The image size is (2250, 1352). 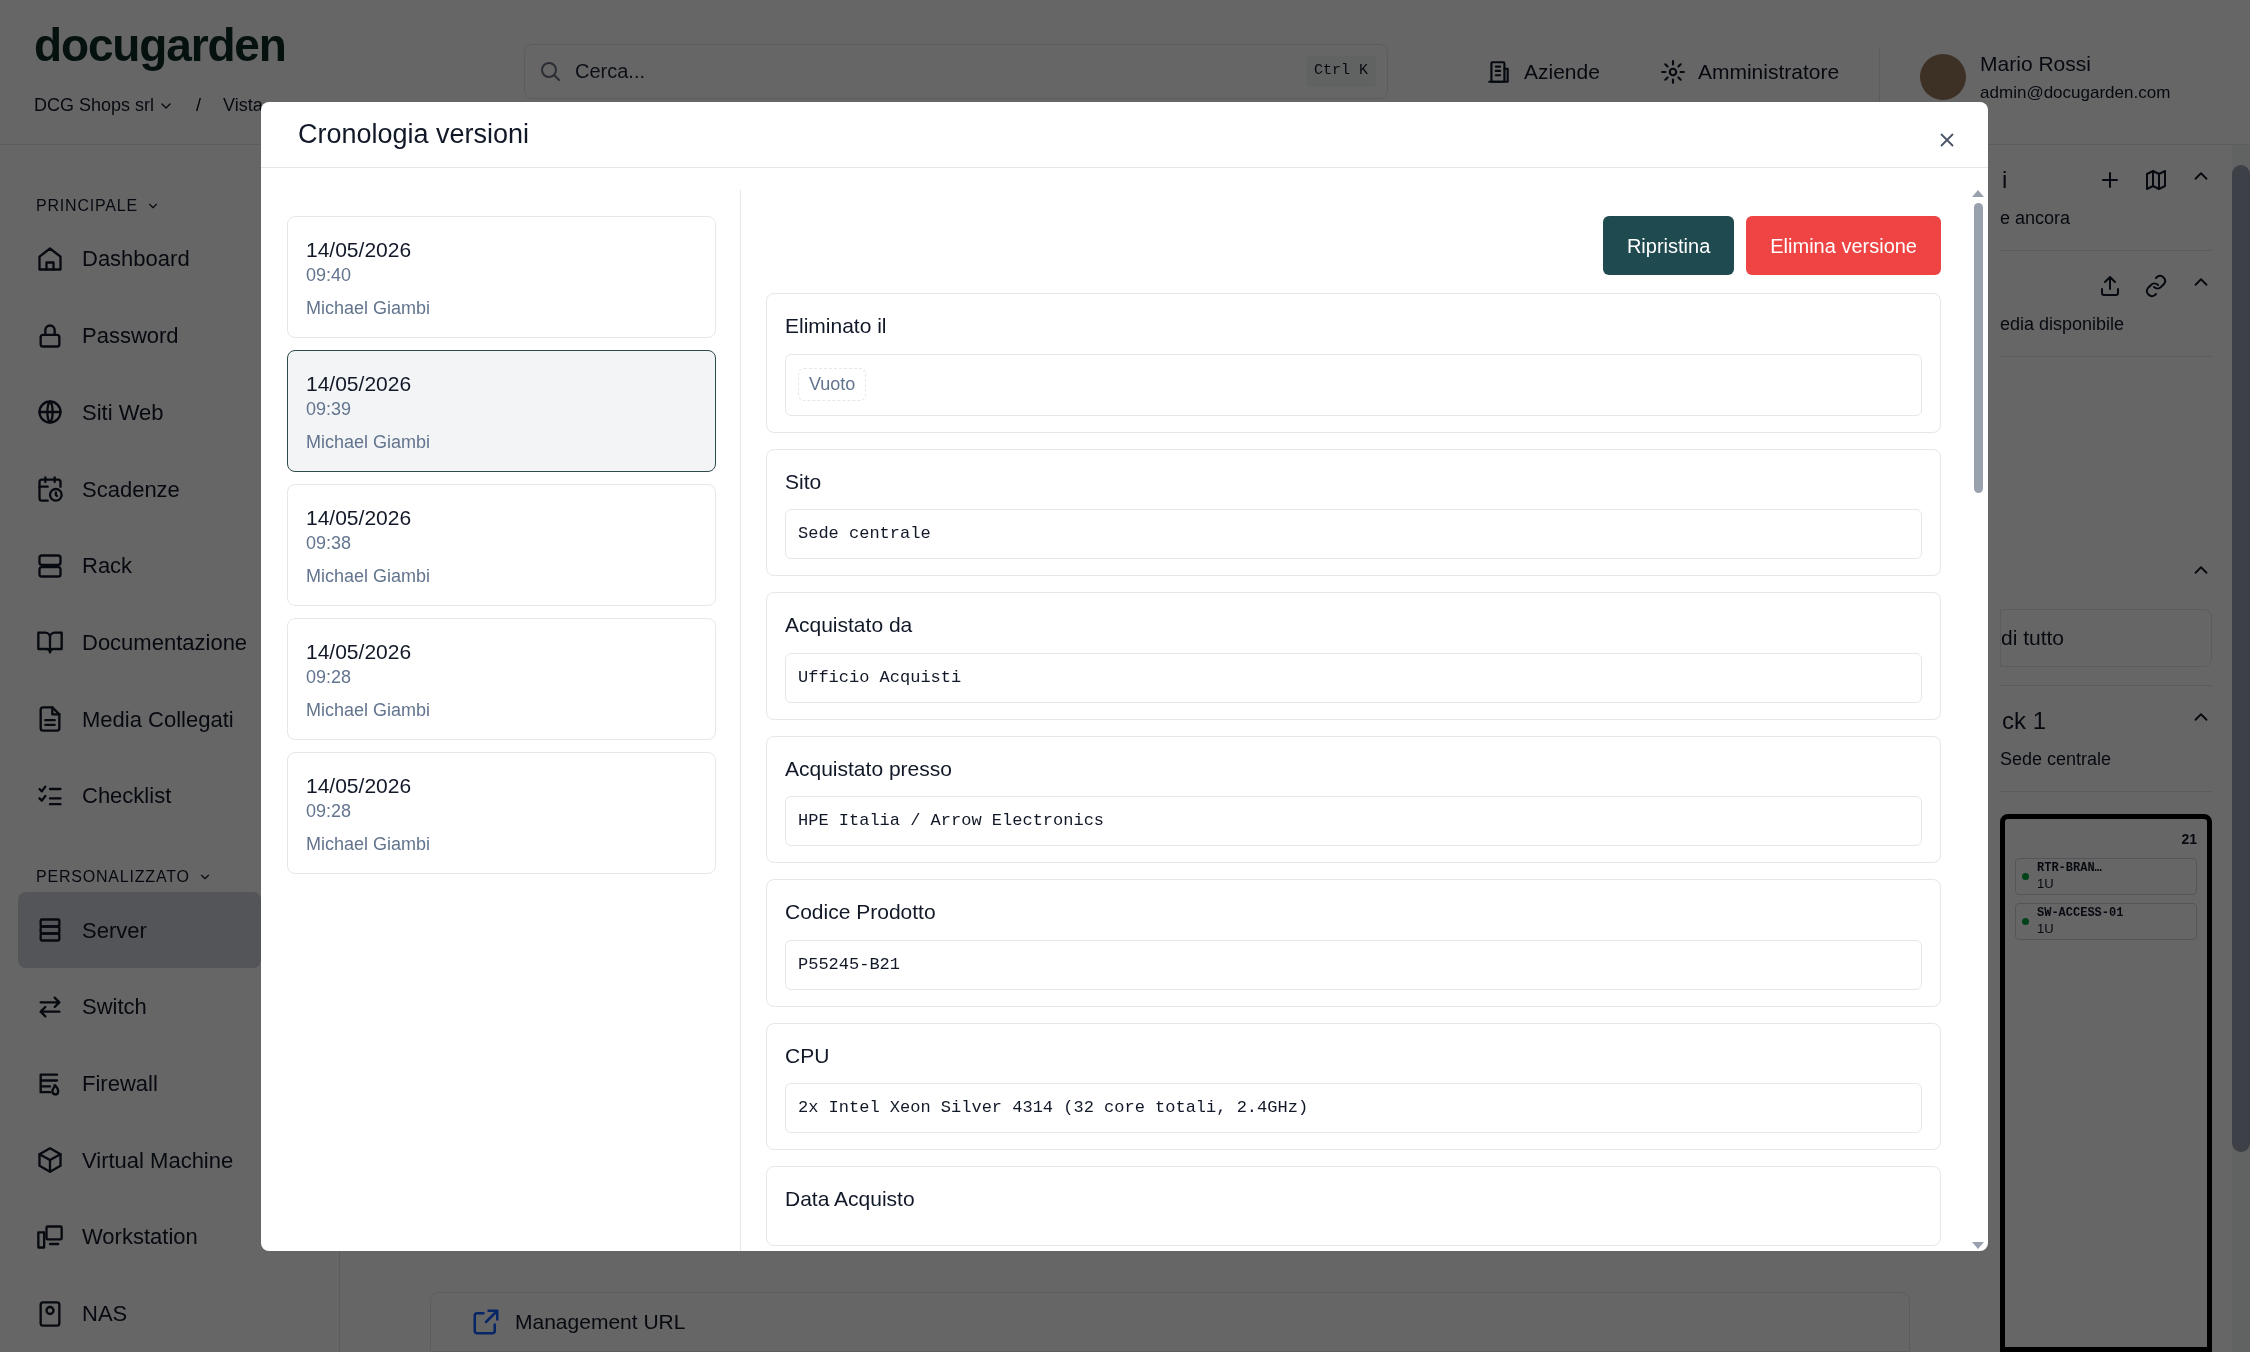 What do you see at coordinates (2080, 913) in the screenshot?
I see `device-name: SW-ACCESS-01` at bounding box center [2080, 913].